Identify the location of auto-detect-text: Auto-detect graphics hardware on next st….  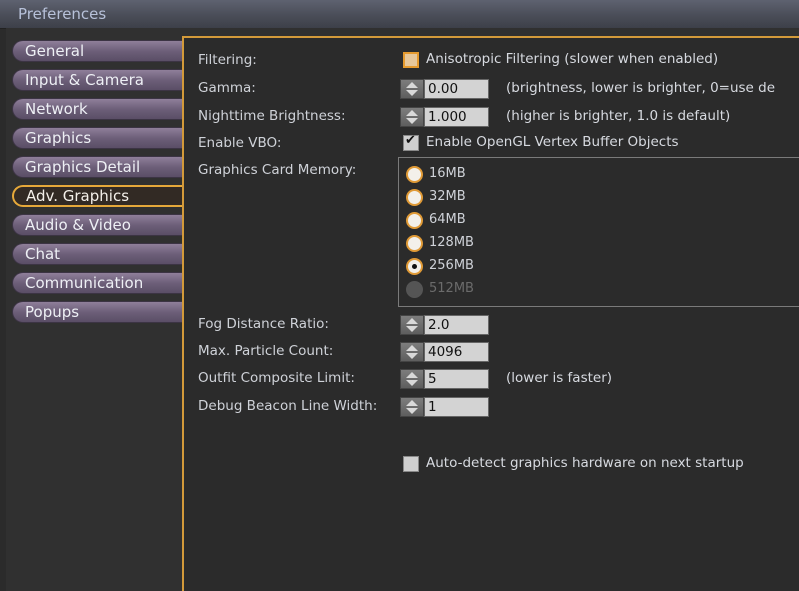
(585, 463).